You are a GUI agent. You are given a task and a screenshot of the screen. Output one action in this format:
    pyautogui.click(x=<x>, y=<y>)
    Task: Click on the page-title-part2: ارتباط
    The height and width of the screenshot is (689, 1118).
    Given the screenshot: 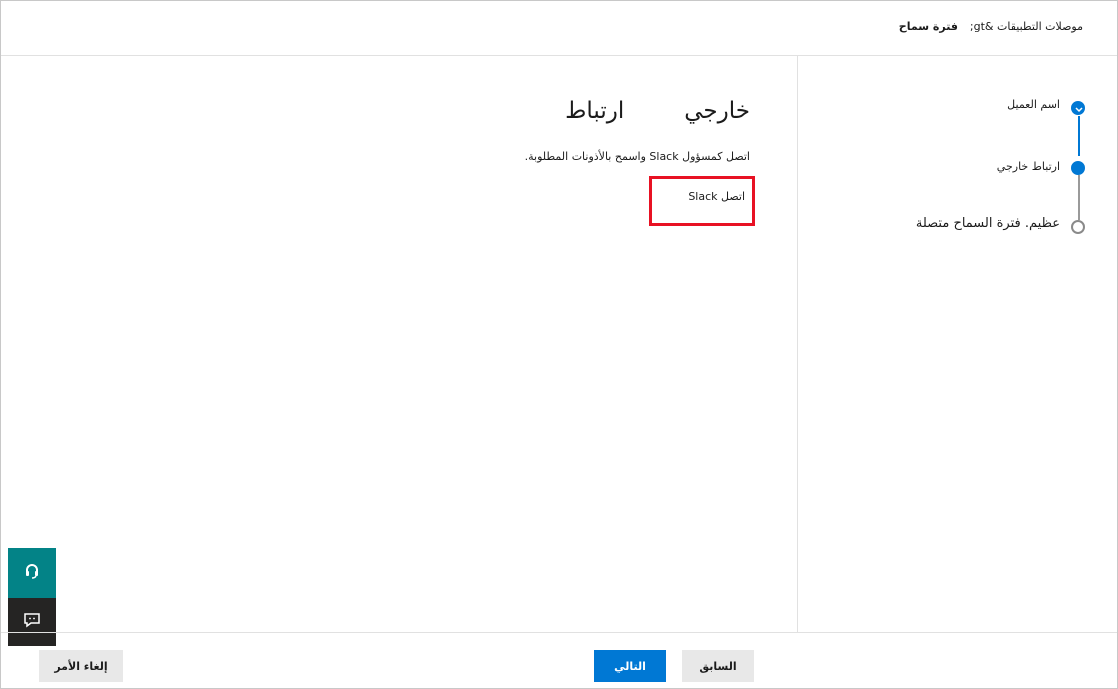 What is the action you would take?
    pyautogui.click(x=595, y=111)
    